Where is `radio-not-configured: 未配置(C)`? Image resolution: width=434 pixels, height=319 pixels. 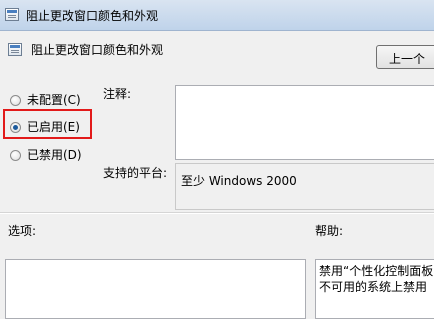
radio-not-configured: 未配置(C) is located at coordinates (45, 99).